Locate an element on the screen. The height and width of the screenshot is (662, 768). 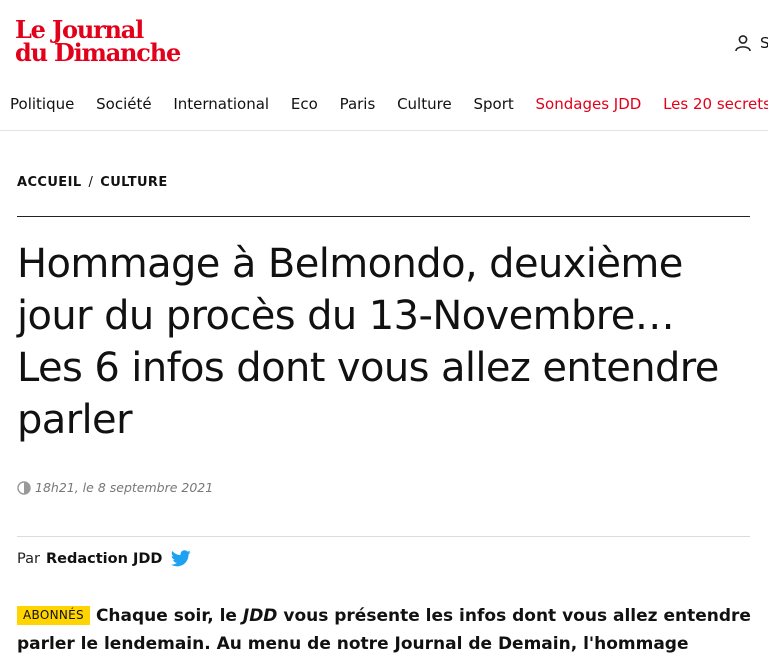
logo-line-2: du Dimanche is located at coordinates (98, 52).